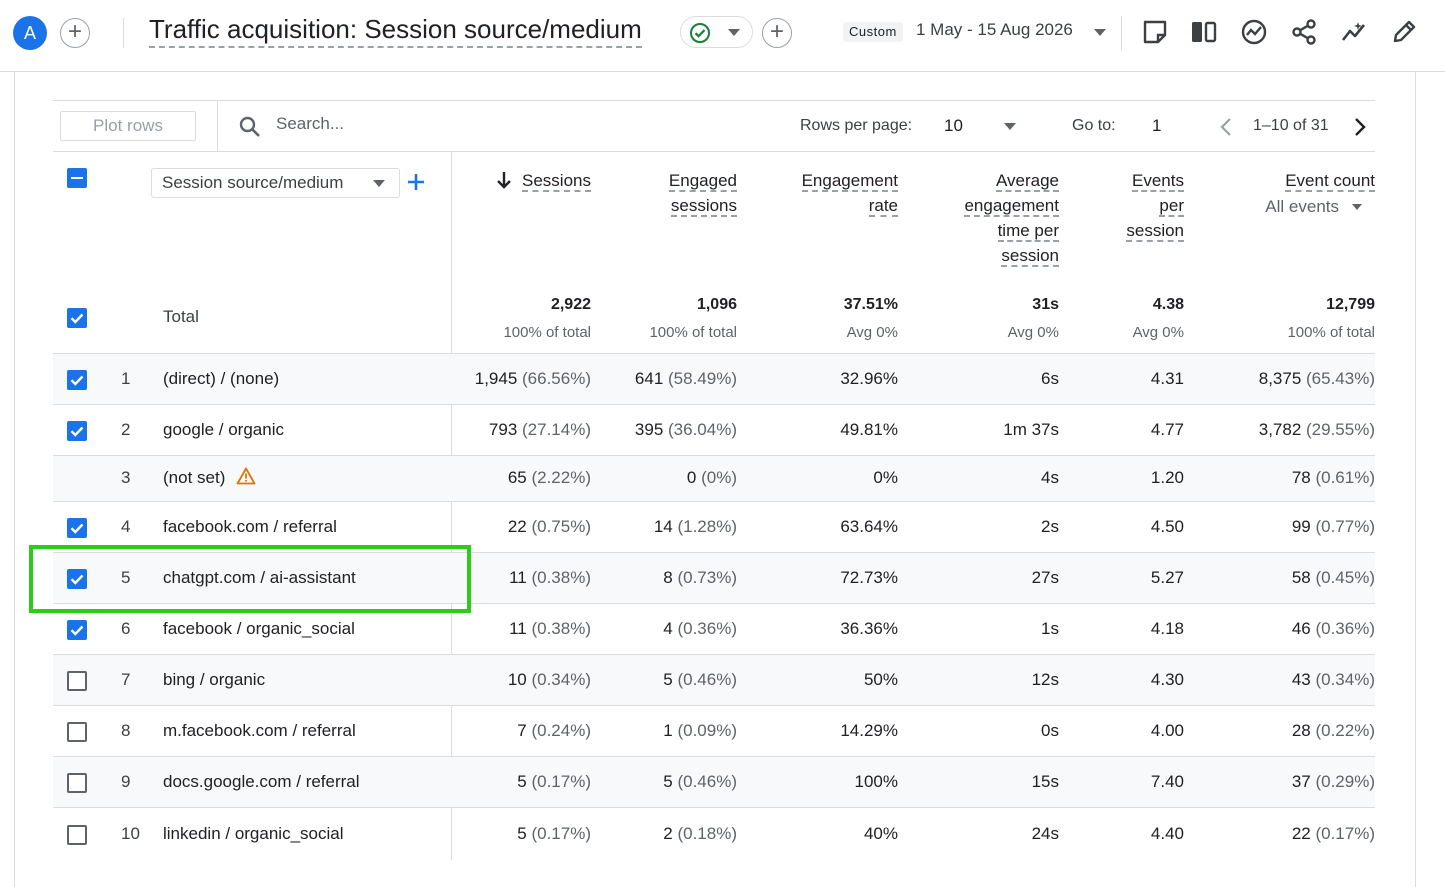  Describe the element at coordinates (869, 526) in the screenshot. I see `metric-value: 63.64%` at that location.